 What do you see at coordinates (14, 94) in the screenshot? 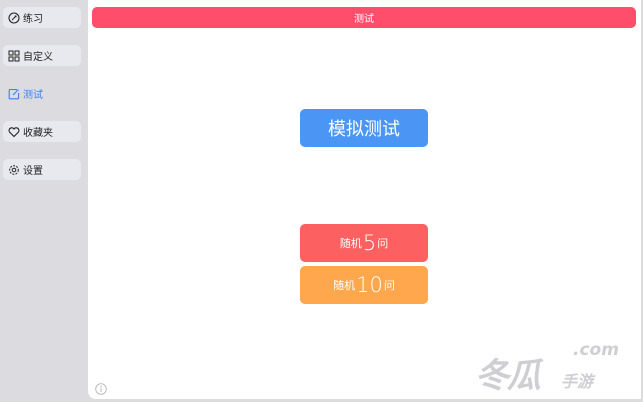
I see `edit-icon` at bounding box center [14, 94].